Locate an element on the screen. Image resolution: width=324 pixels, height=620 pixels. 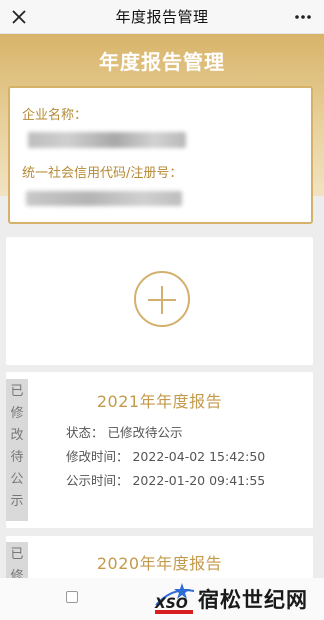
add-icon is located at coordinates (162, 299).